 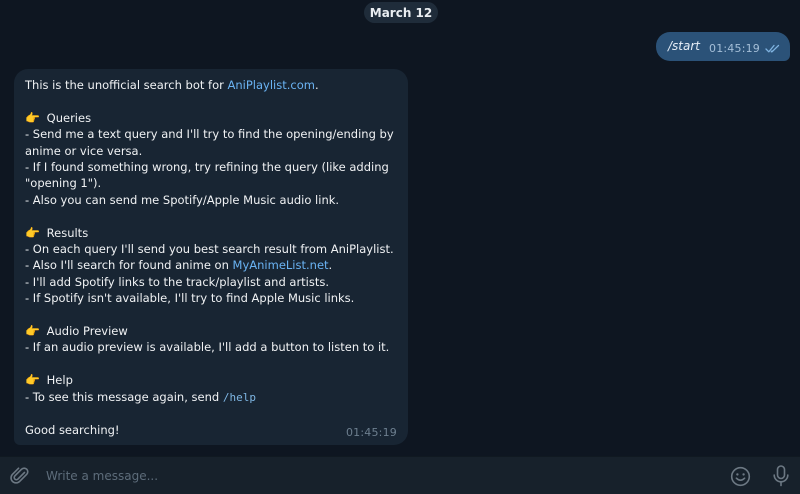 I want to click on message-composer, so click(x=400, y=475).